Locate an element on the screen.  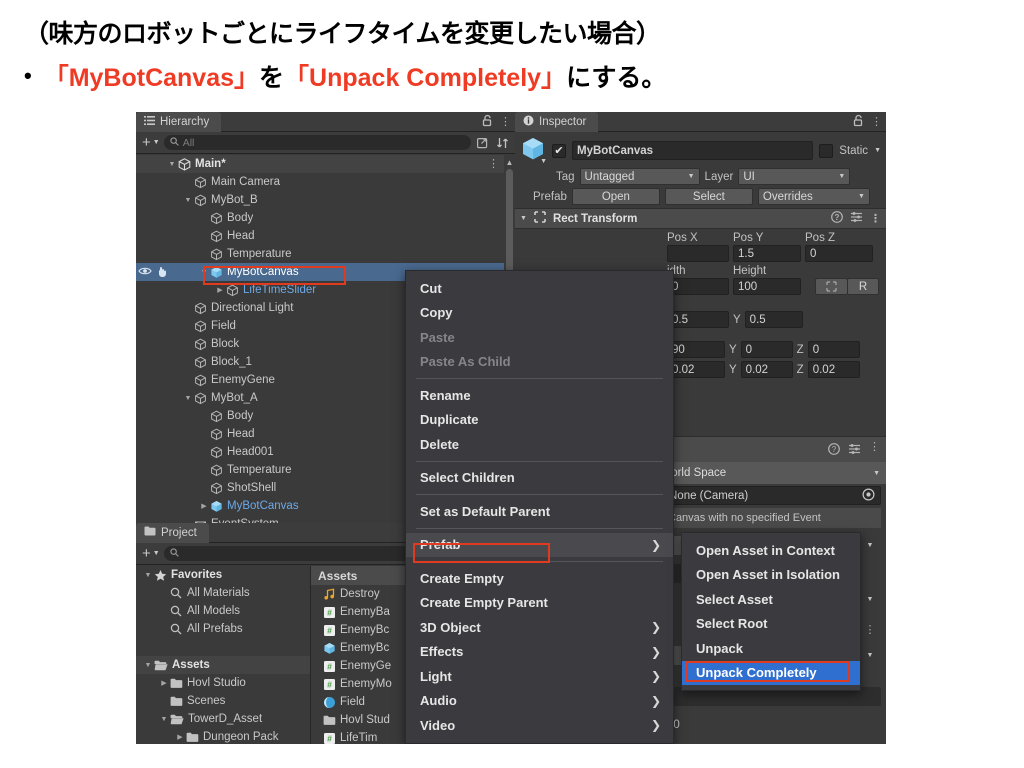
prefab-submenu-item-select-root: Select Root is located at coordinates (771, 624).